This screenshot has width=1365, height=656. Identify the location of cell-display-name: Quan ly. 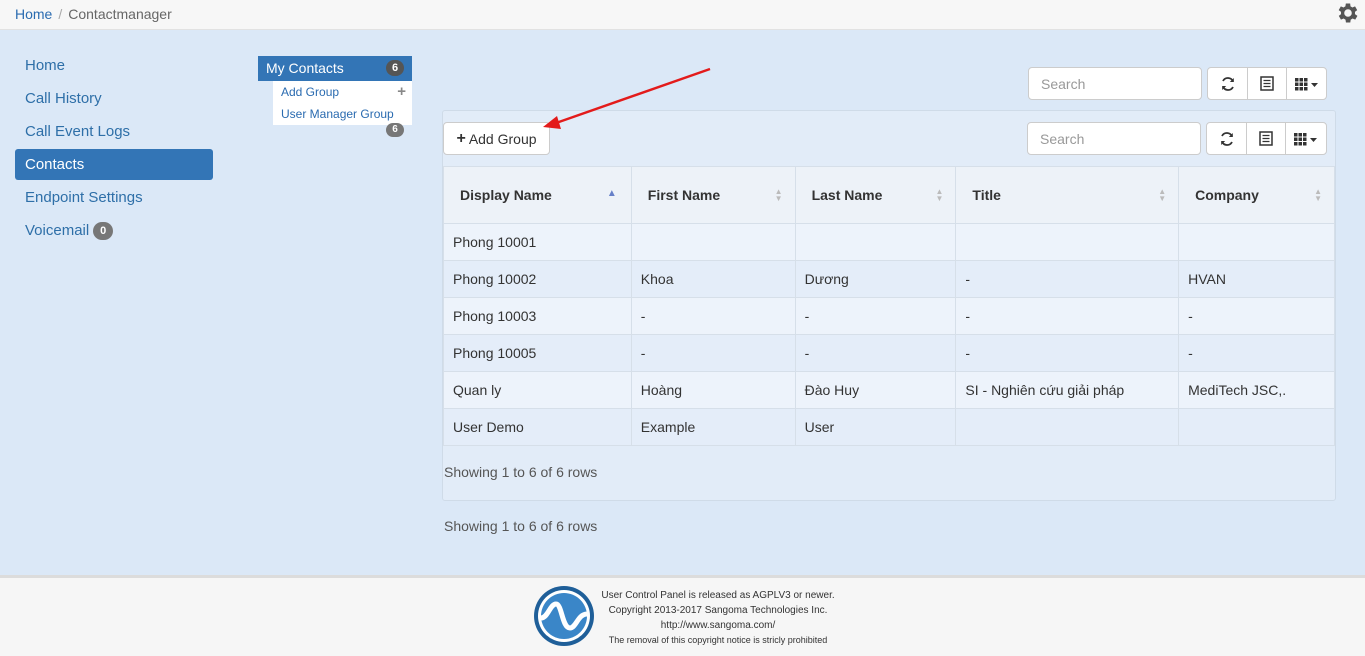
(537, 390).